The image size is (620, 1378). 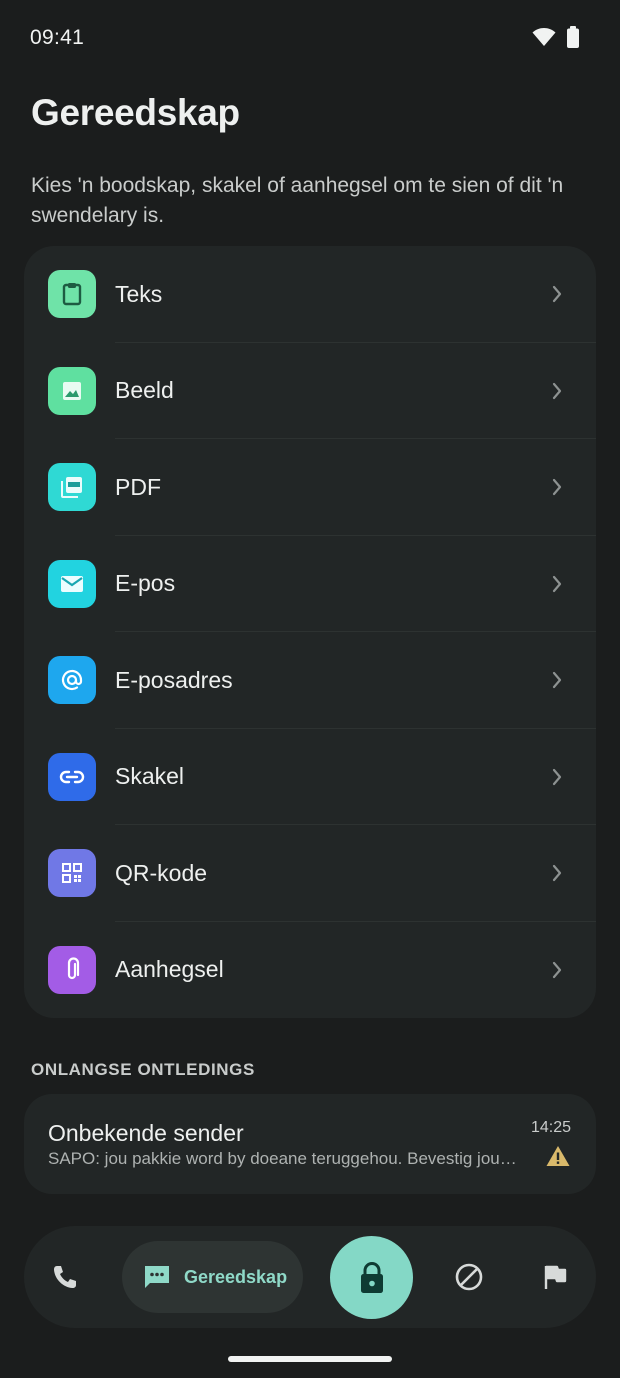 What do you see at coordinates (310, 873) in the screenshot?
I see `tool-item-qr-code: QR-kode` at bounding box center [310, 873].